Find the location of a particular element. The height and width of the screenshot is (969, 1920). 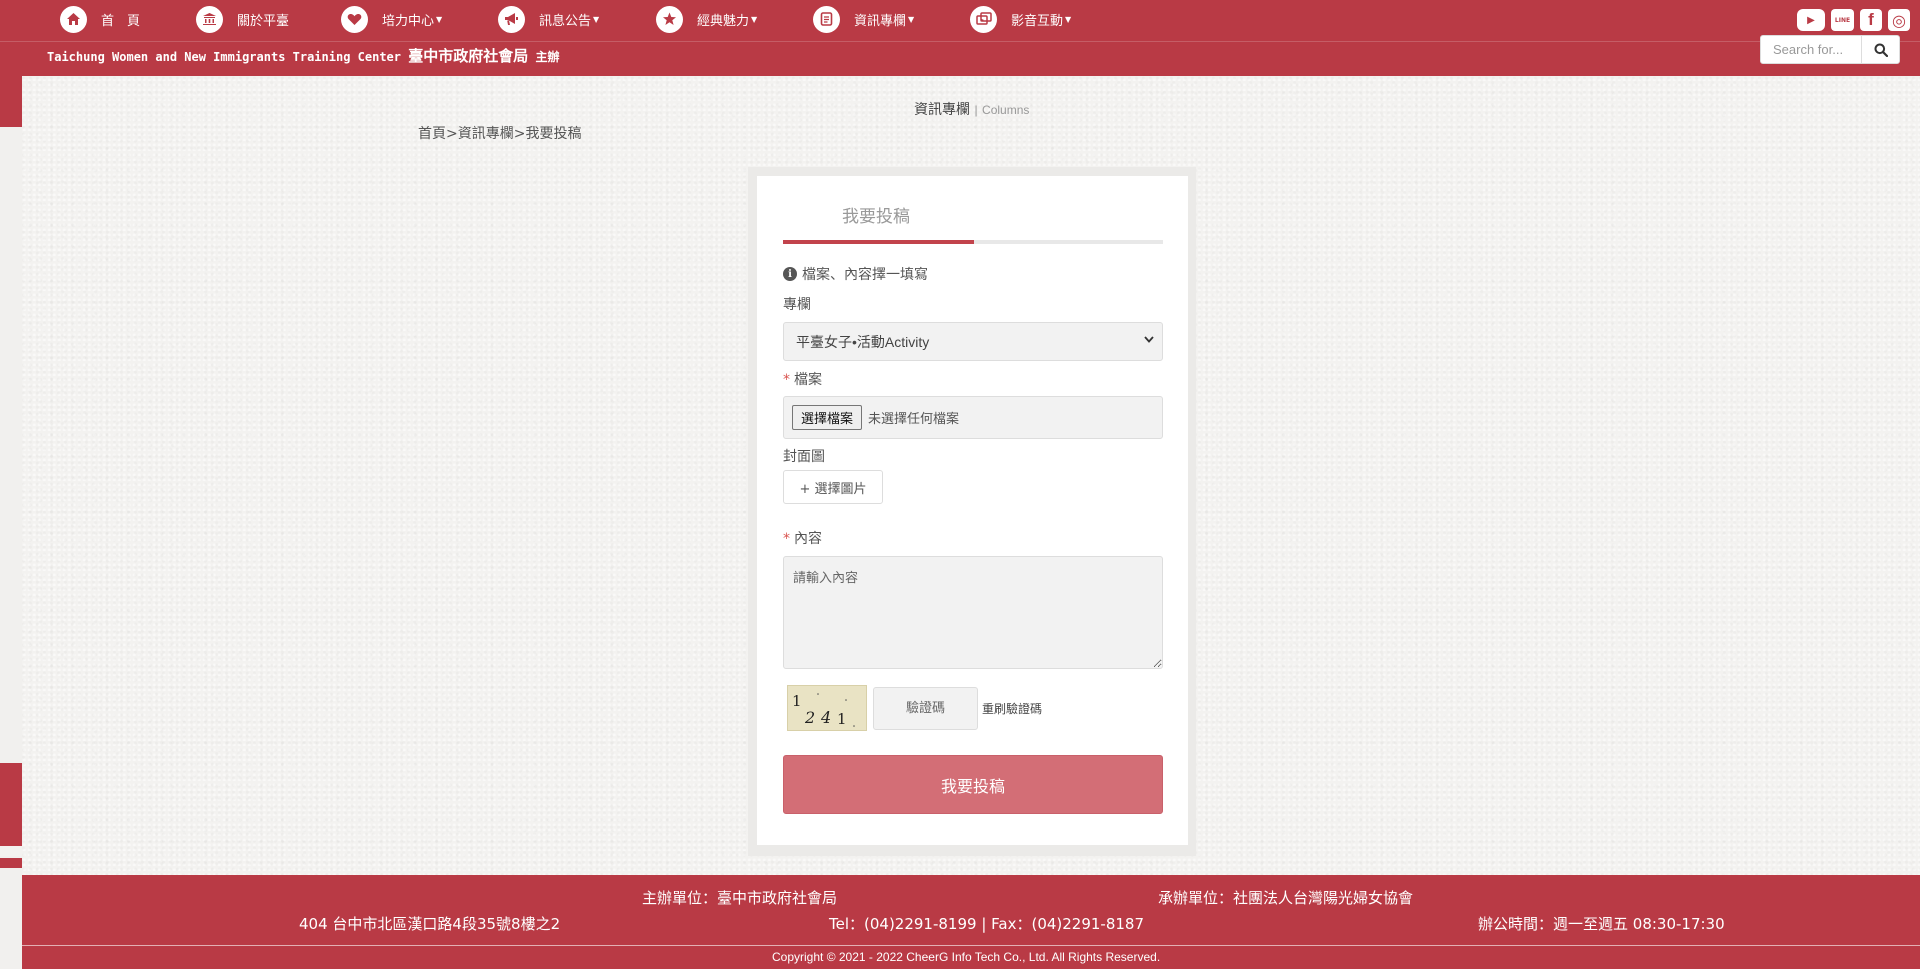

footer-organizer: 主辦單位：臺中市政府社會局 is located at coordinates (740, 898).